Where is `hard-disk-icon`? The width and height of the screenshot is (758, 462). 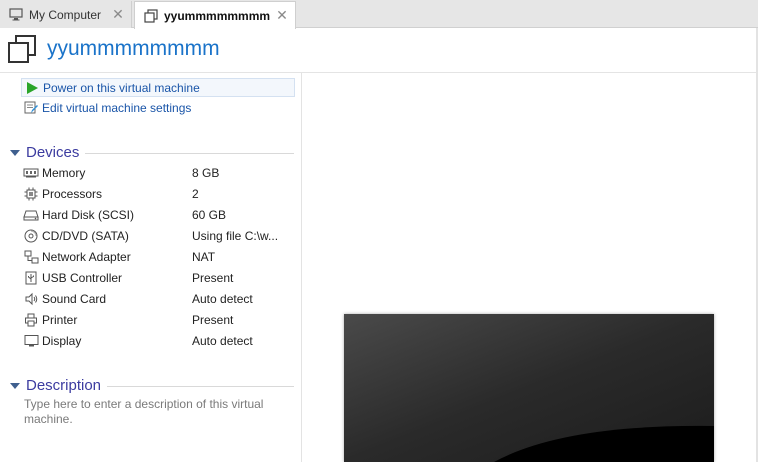
hard-disk-icon is located at coordinates (31, 215).